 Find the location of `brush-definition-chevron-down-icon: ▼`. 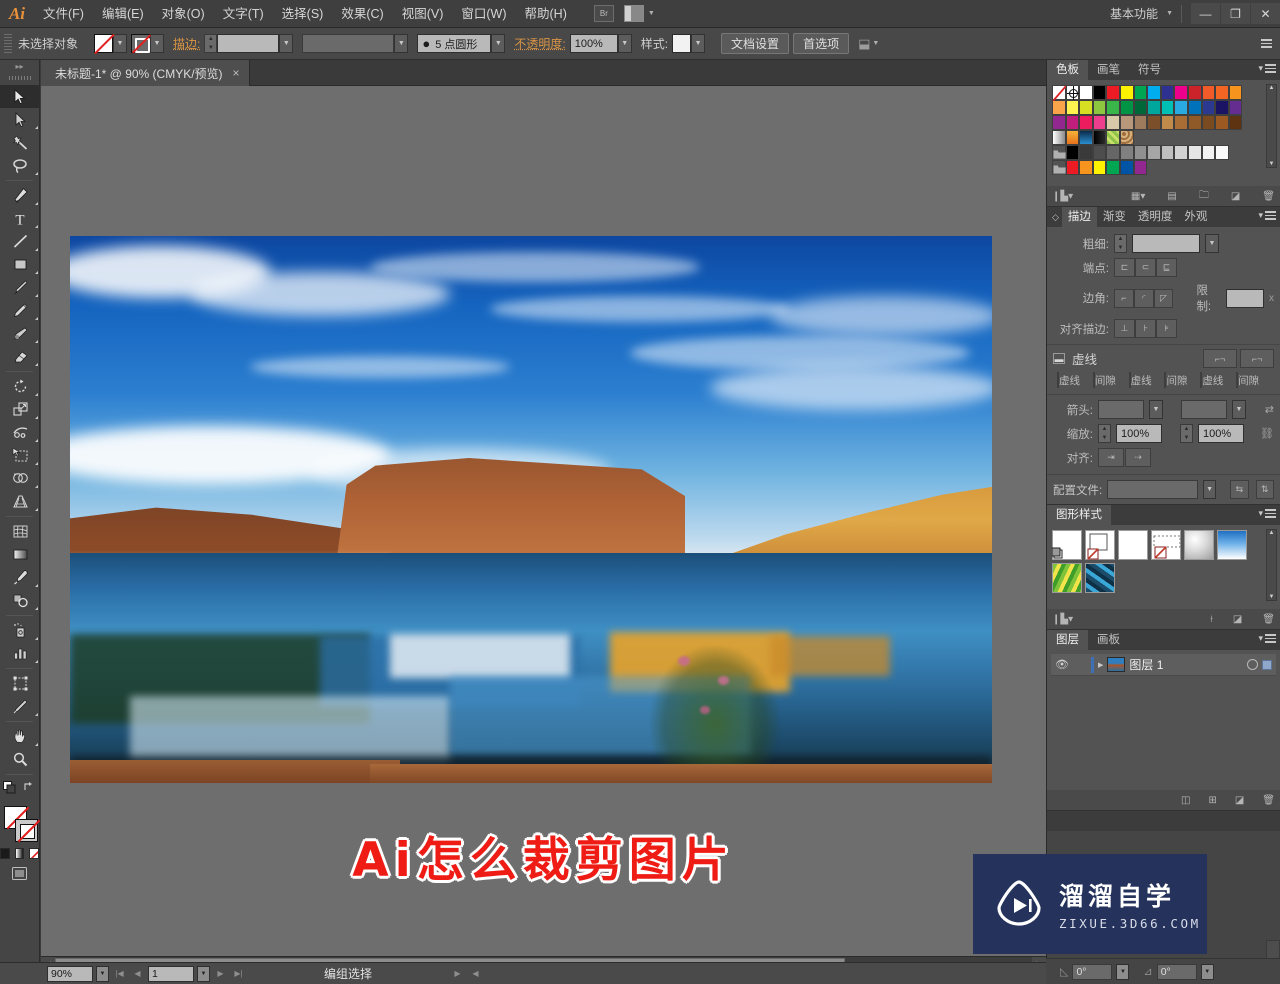

brush-definition-chevron-down-icon: ▼ is located at coordinates (498, 43).